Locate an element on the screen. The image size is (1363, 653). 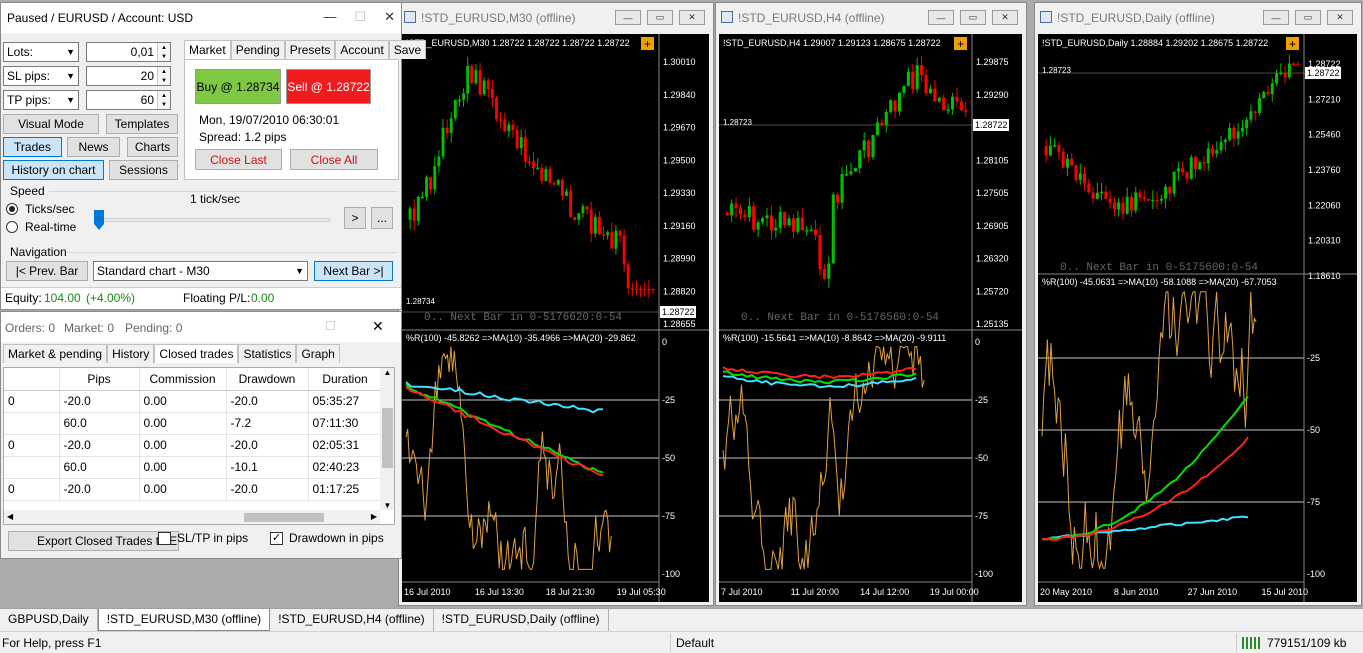
templates-button: Templates is located at coordinates (142, 124).